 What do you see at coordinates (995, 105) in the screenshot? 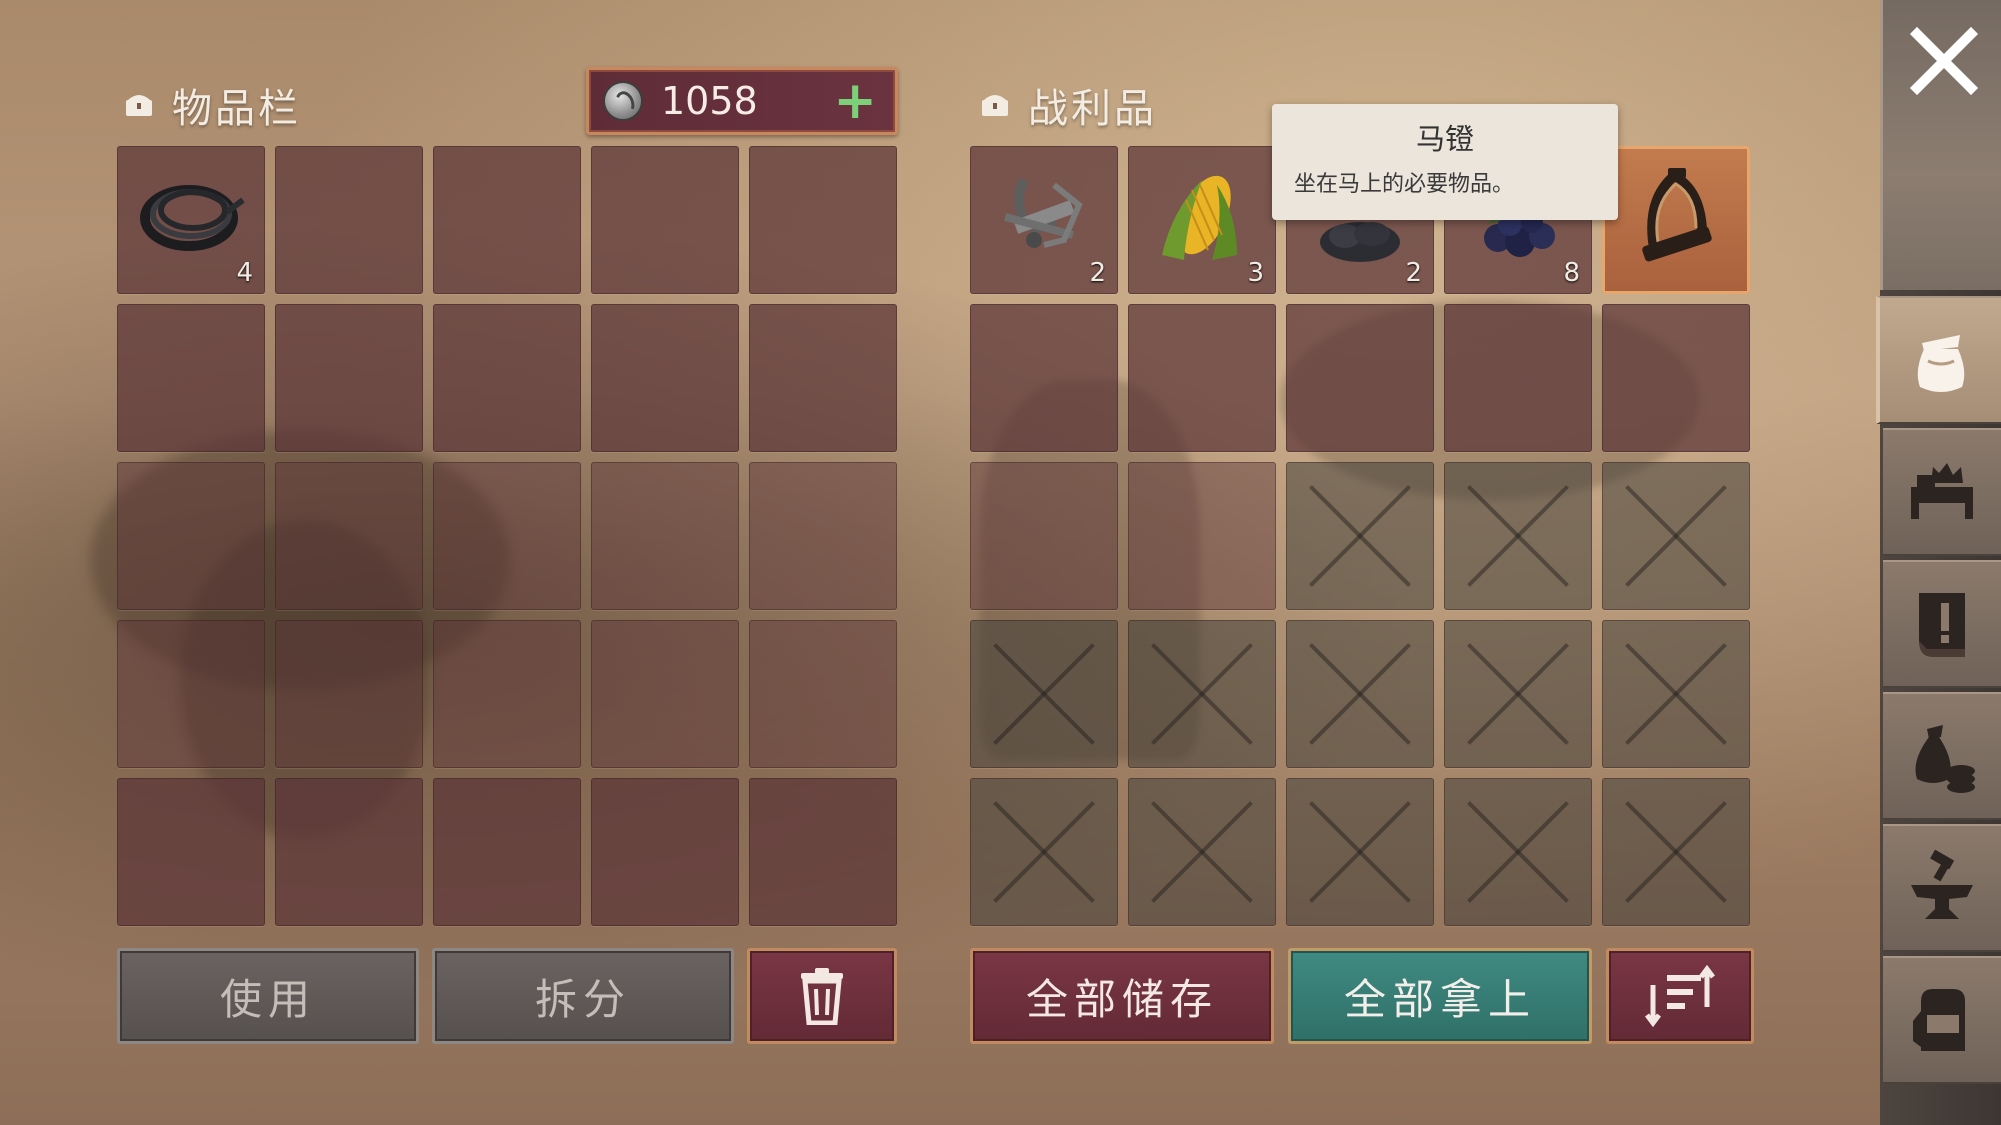
I see `loot-chest-icon` at bounding box center [995, 105].